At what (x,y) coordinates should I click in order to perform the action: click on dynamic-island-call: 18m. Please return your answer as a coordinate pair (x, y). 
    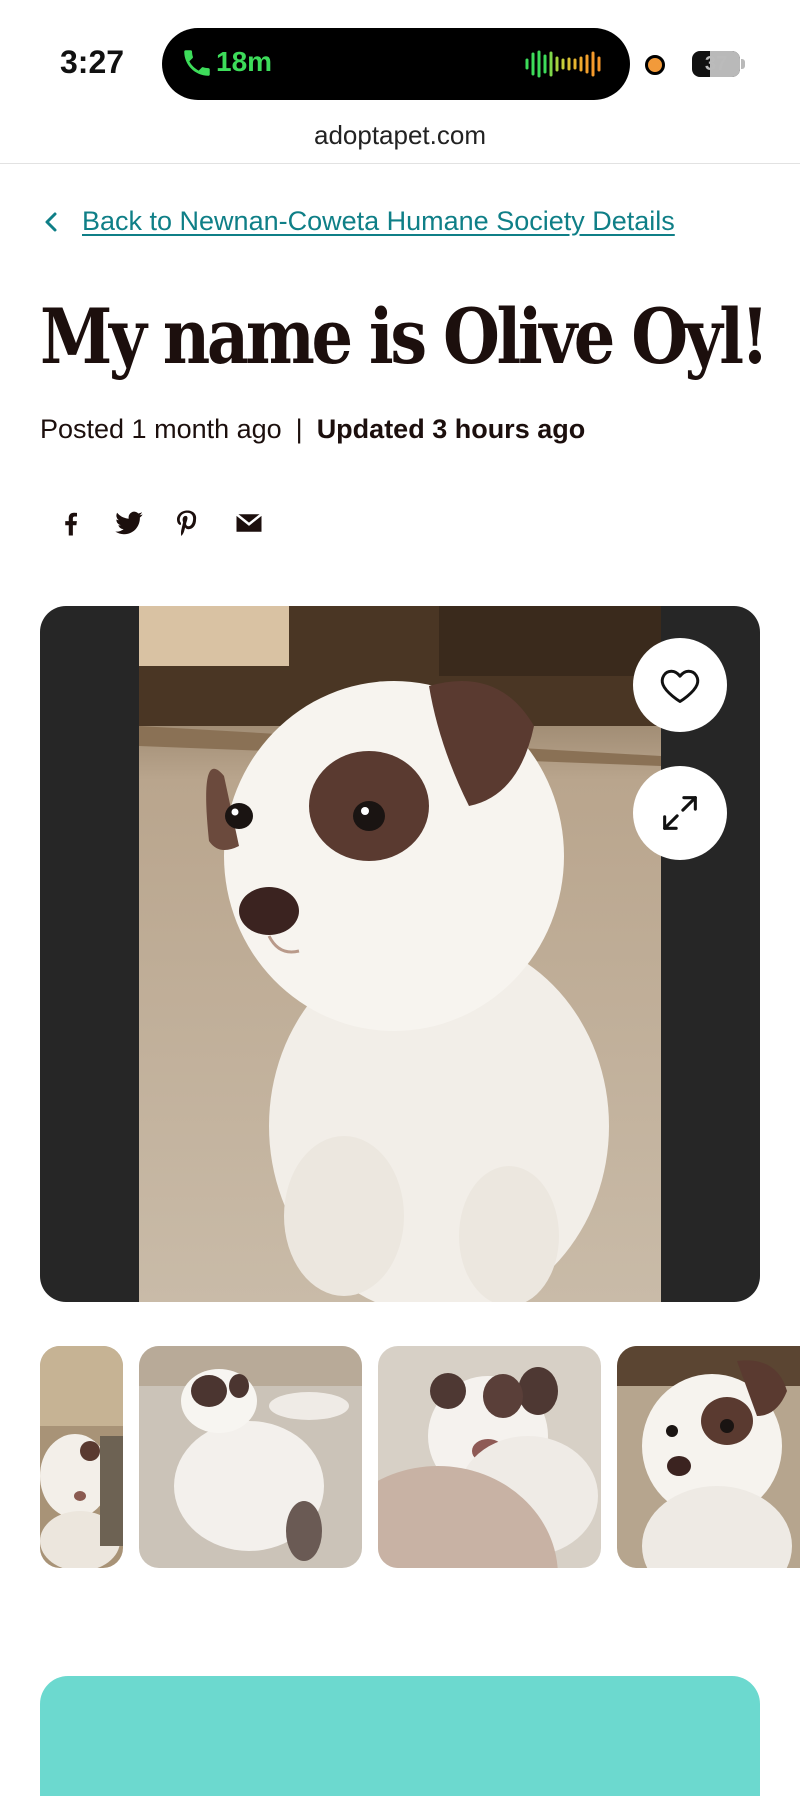
    Looking at the image, I should click on (396, 64).